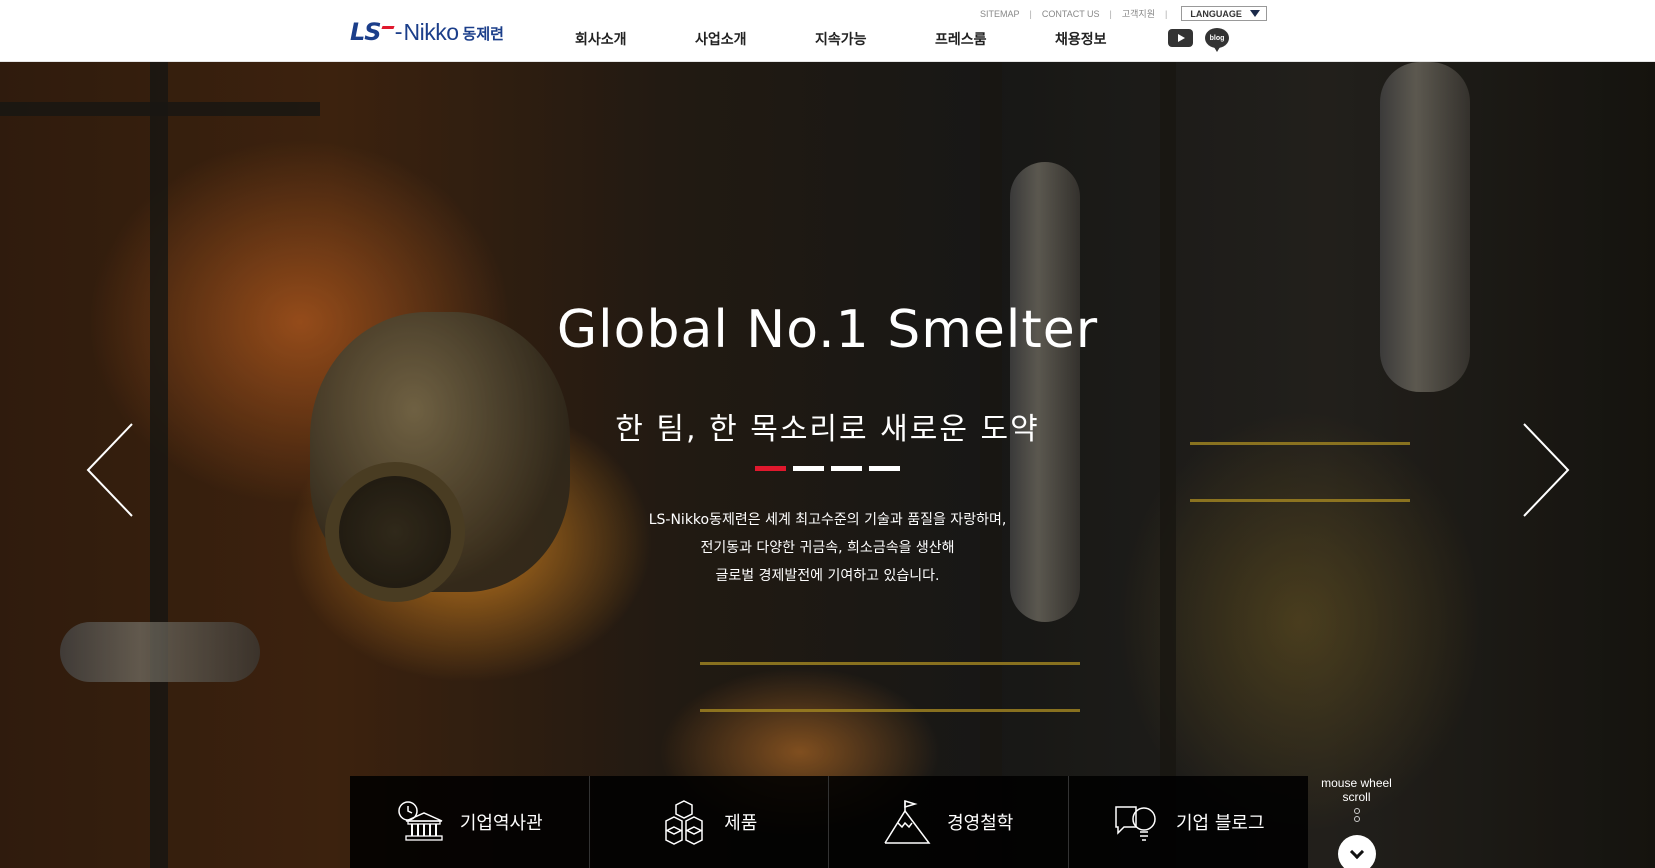 The height and width of the screenshot is (868, 1655). Describe the element at coordinates (741, 823) in the screenshot. I see `quick-item-label: 제품` at that location.